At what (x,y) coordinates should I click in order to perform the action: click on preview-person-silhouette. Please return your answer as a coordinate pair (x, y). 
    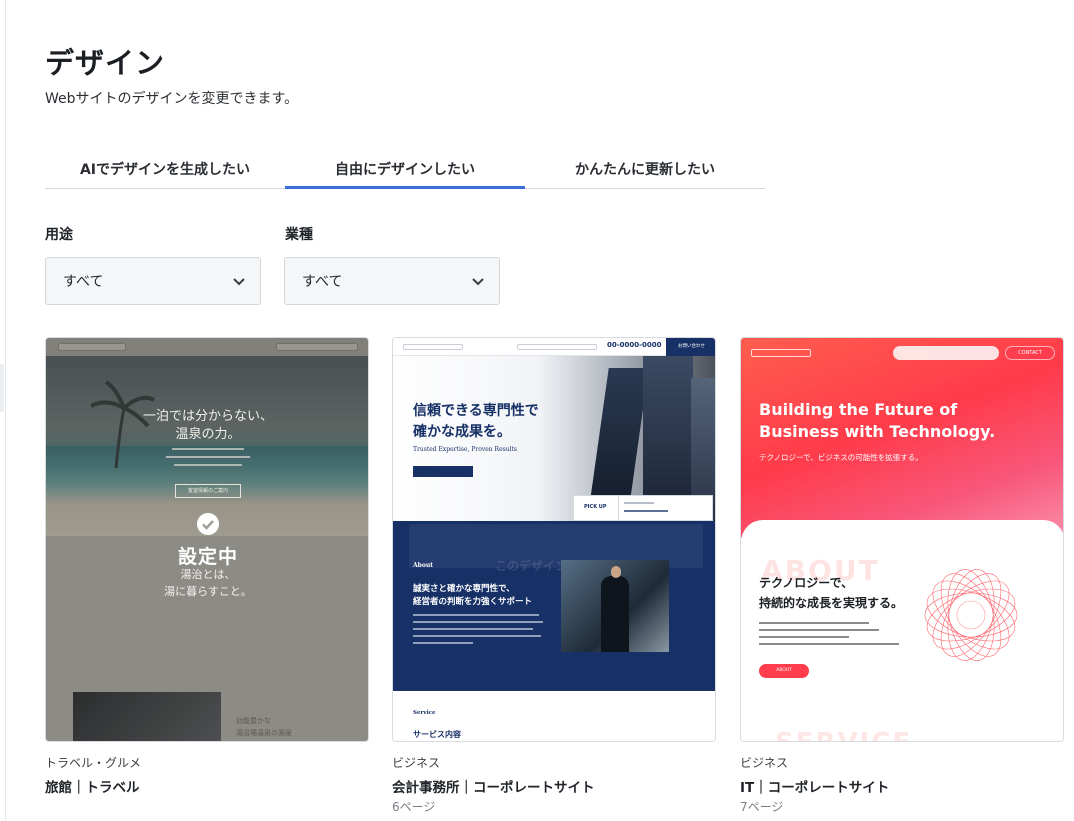
    Looking at the image, I should click on (615, 614).